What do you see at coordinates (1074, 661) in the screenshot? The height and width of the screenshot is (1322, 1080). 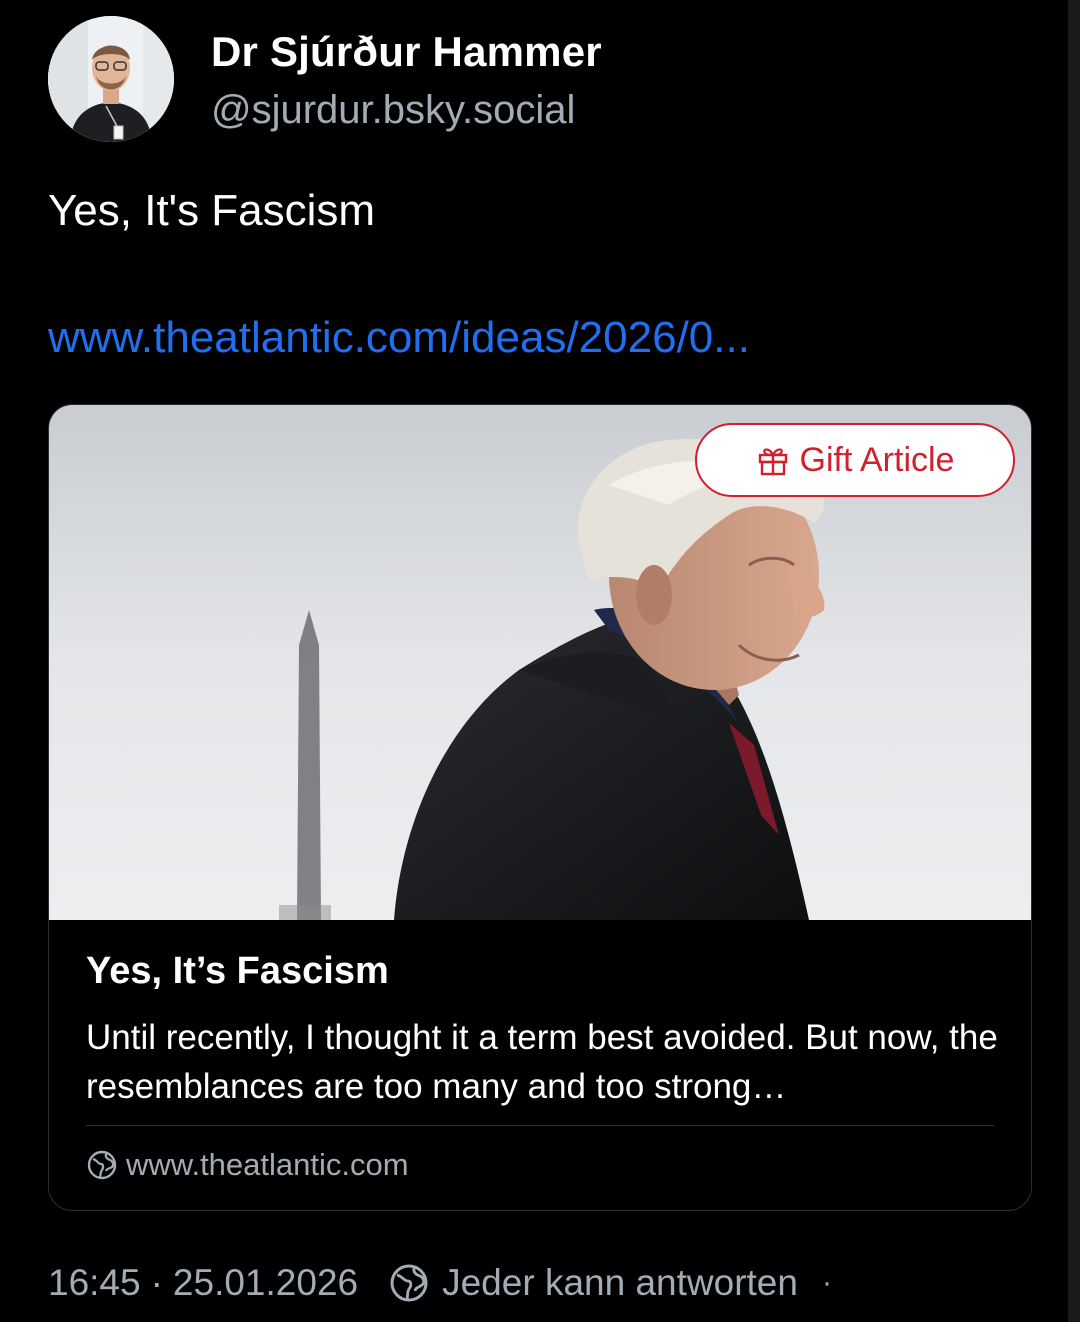 I see `scroll-edge` at bounding box center [1074, 661].